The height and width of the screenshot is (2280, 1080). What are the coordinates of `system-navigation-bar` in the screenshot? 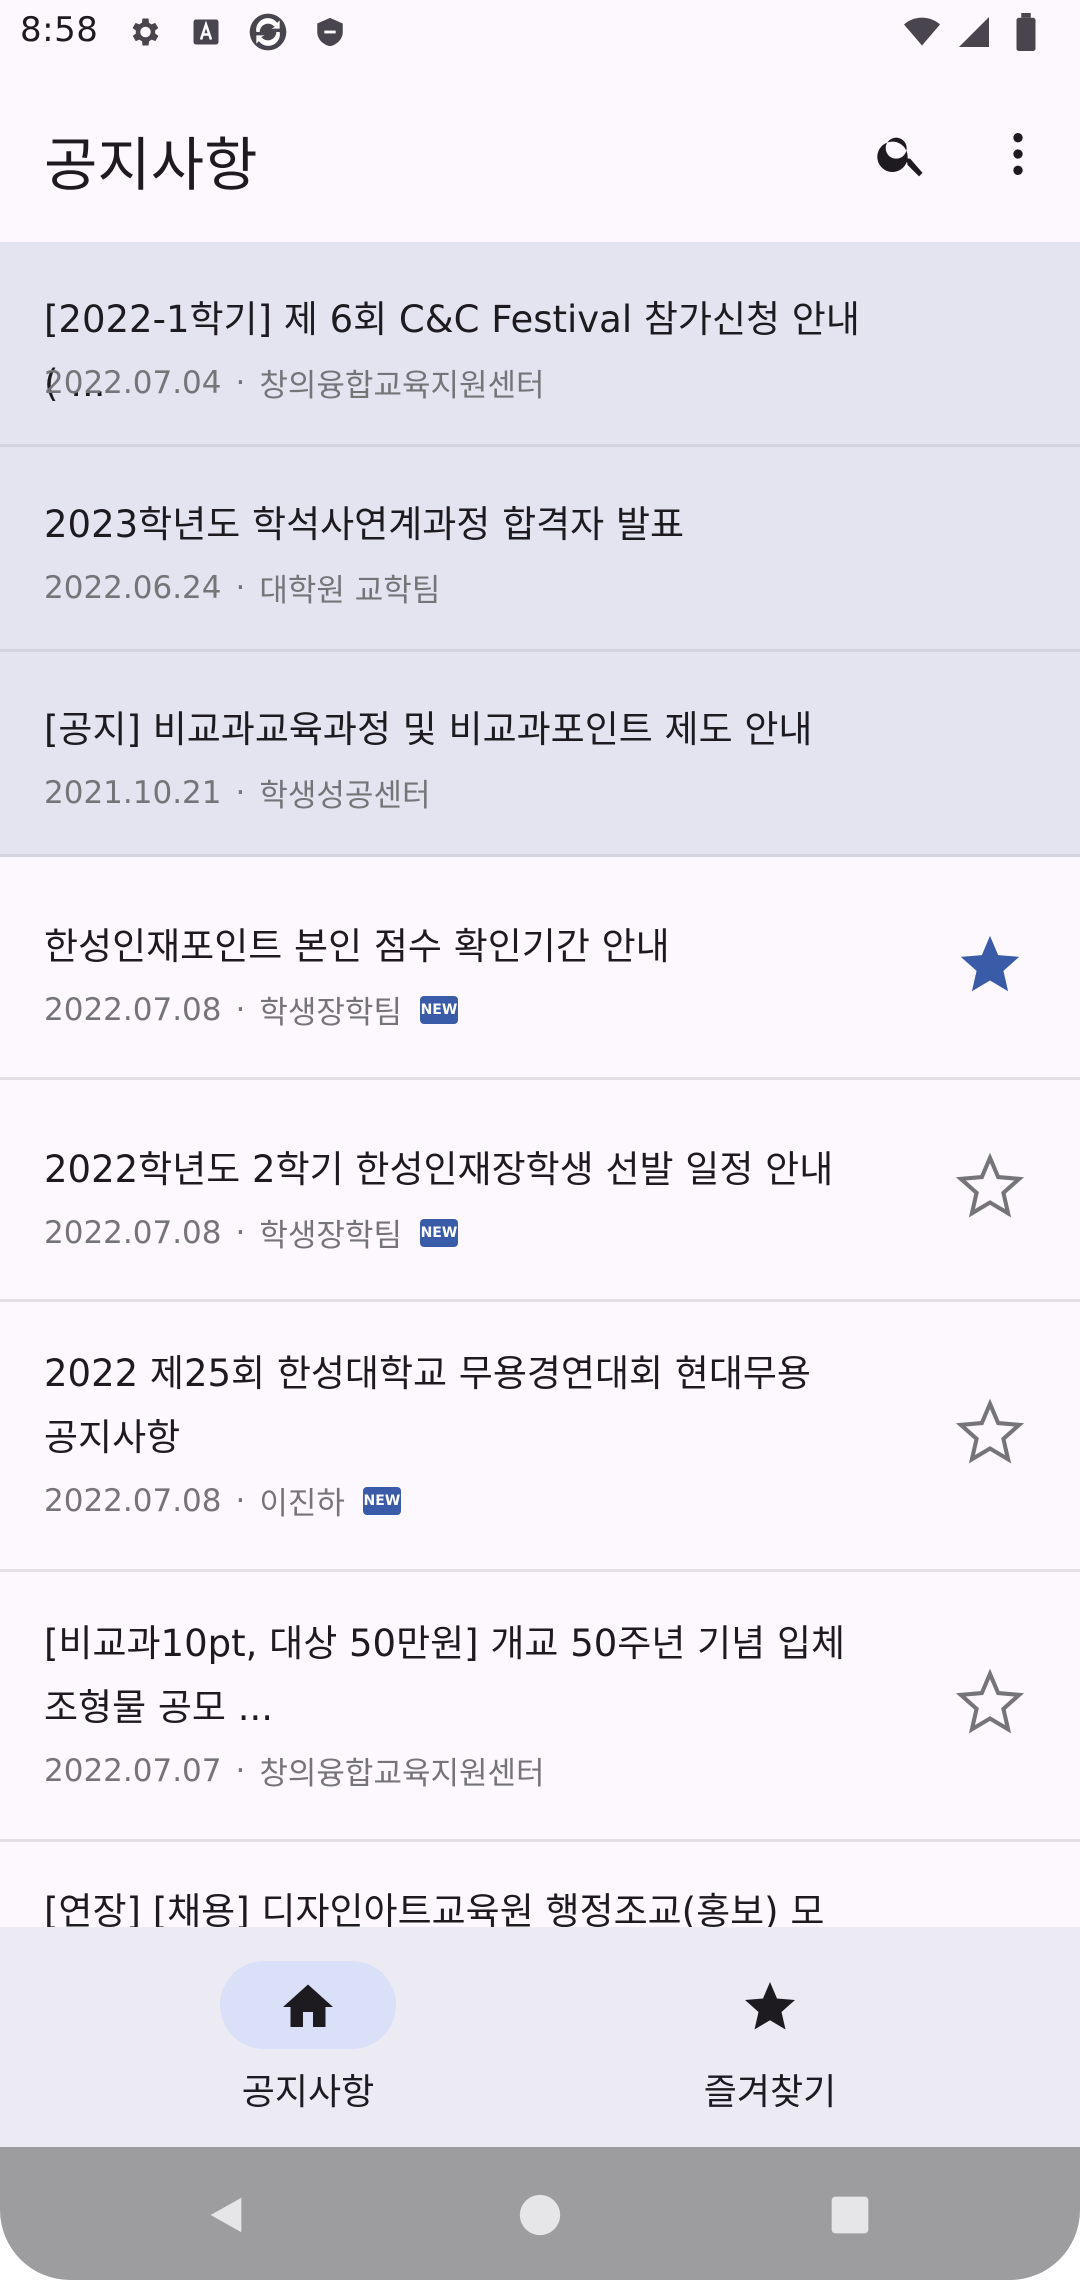 It's located at (540, 2213).